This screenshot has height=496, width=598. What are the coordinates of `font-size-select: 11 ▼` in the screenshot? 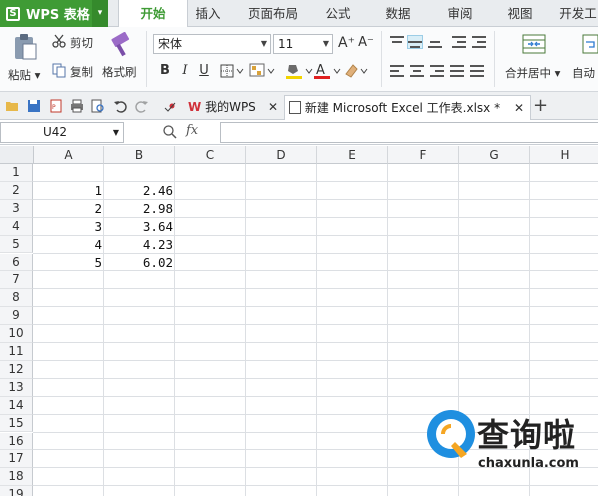 It's located at (303, 44).